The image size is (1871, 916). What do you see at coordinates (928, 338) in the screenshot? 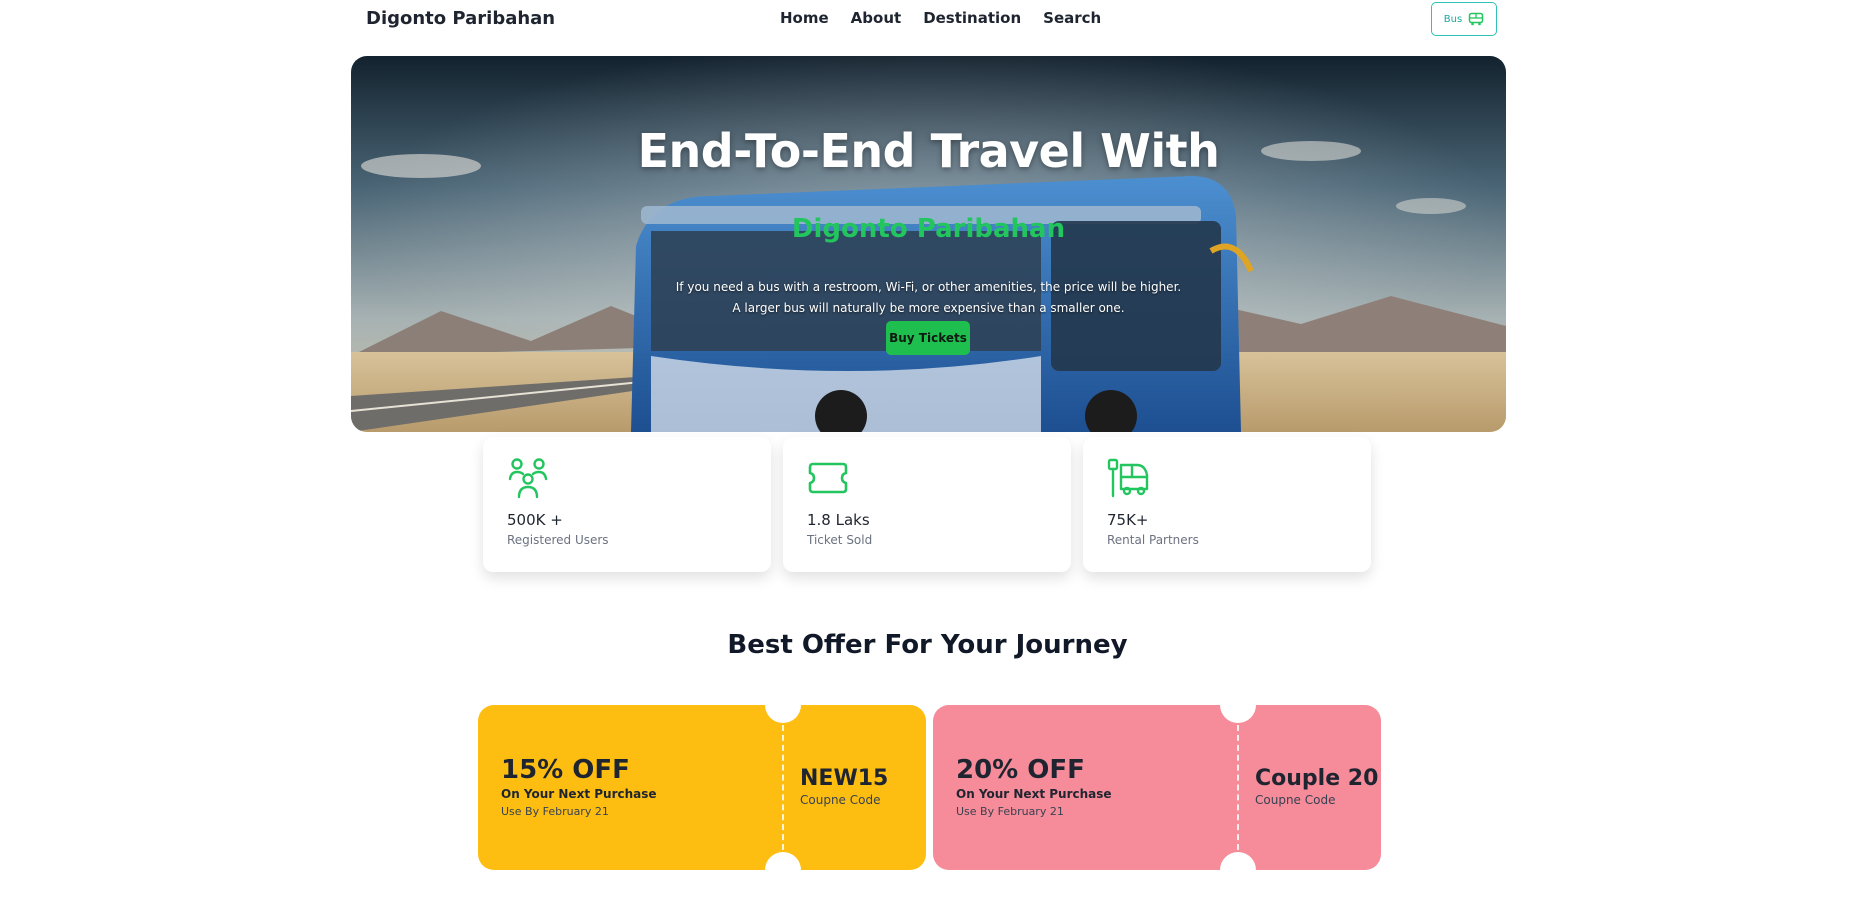
I see `buy-tickets-button: Buy Tickets` at bounding box center [928, 338].